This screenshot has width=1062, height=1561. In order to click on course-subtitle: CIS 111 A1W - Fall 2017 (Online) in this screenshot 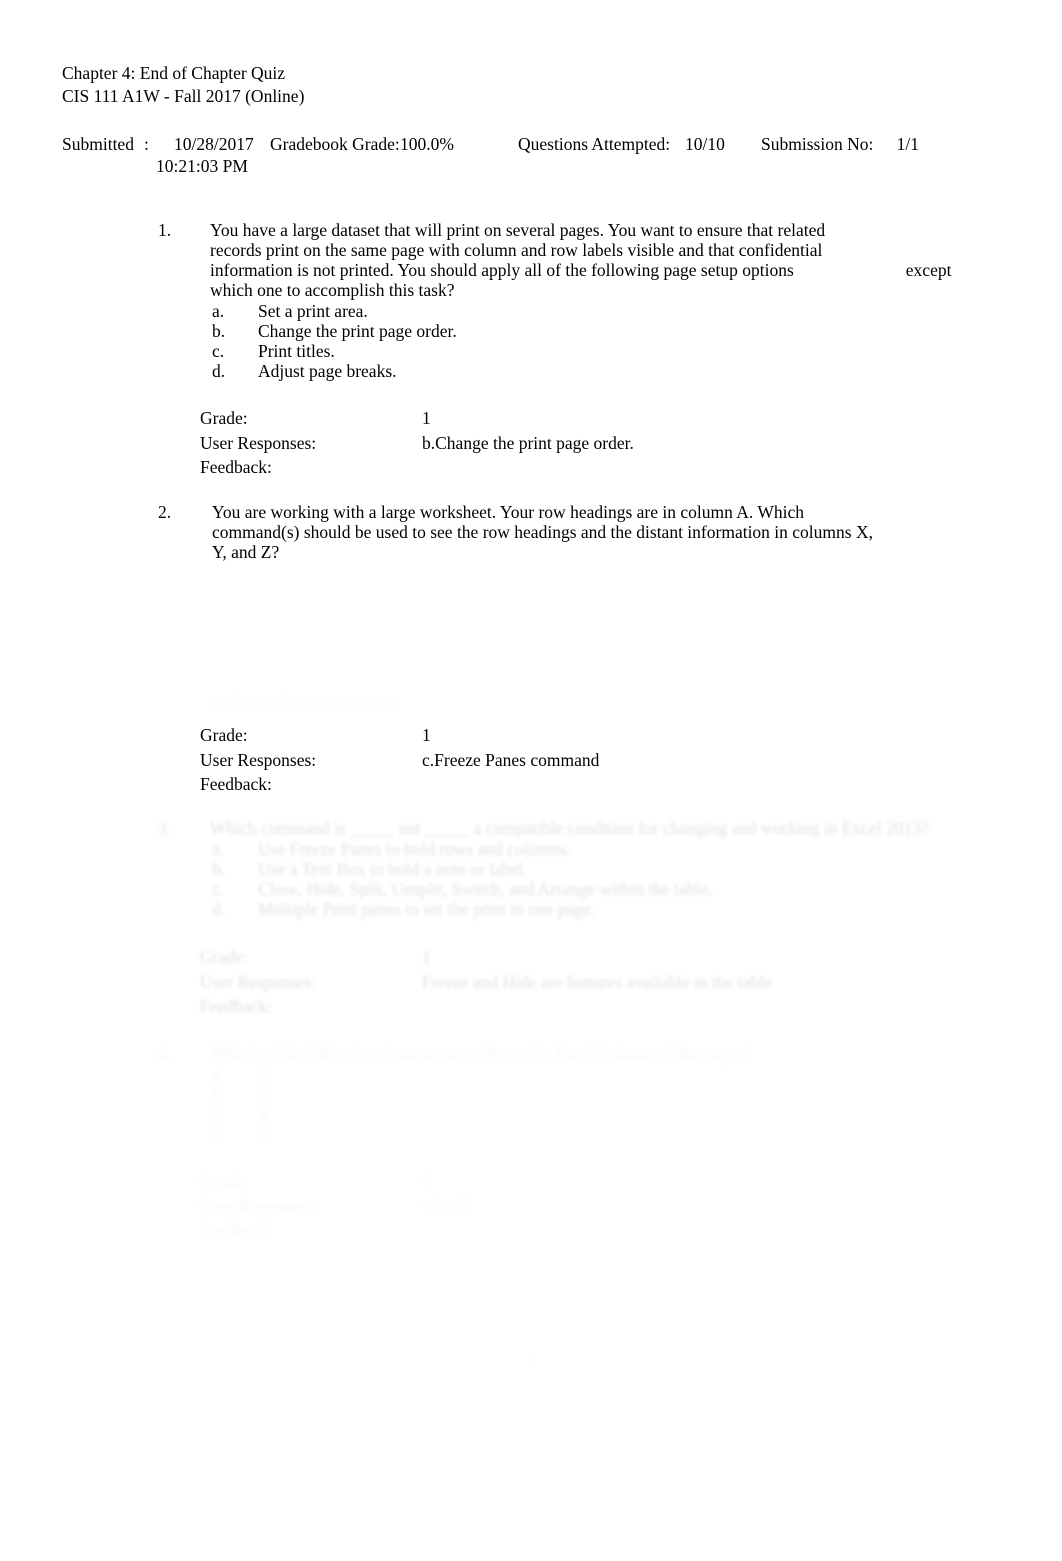, I will do `click(183, 96)`.